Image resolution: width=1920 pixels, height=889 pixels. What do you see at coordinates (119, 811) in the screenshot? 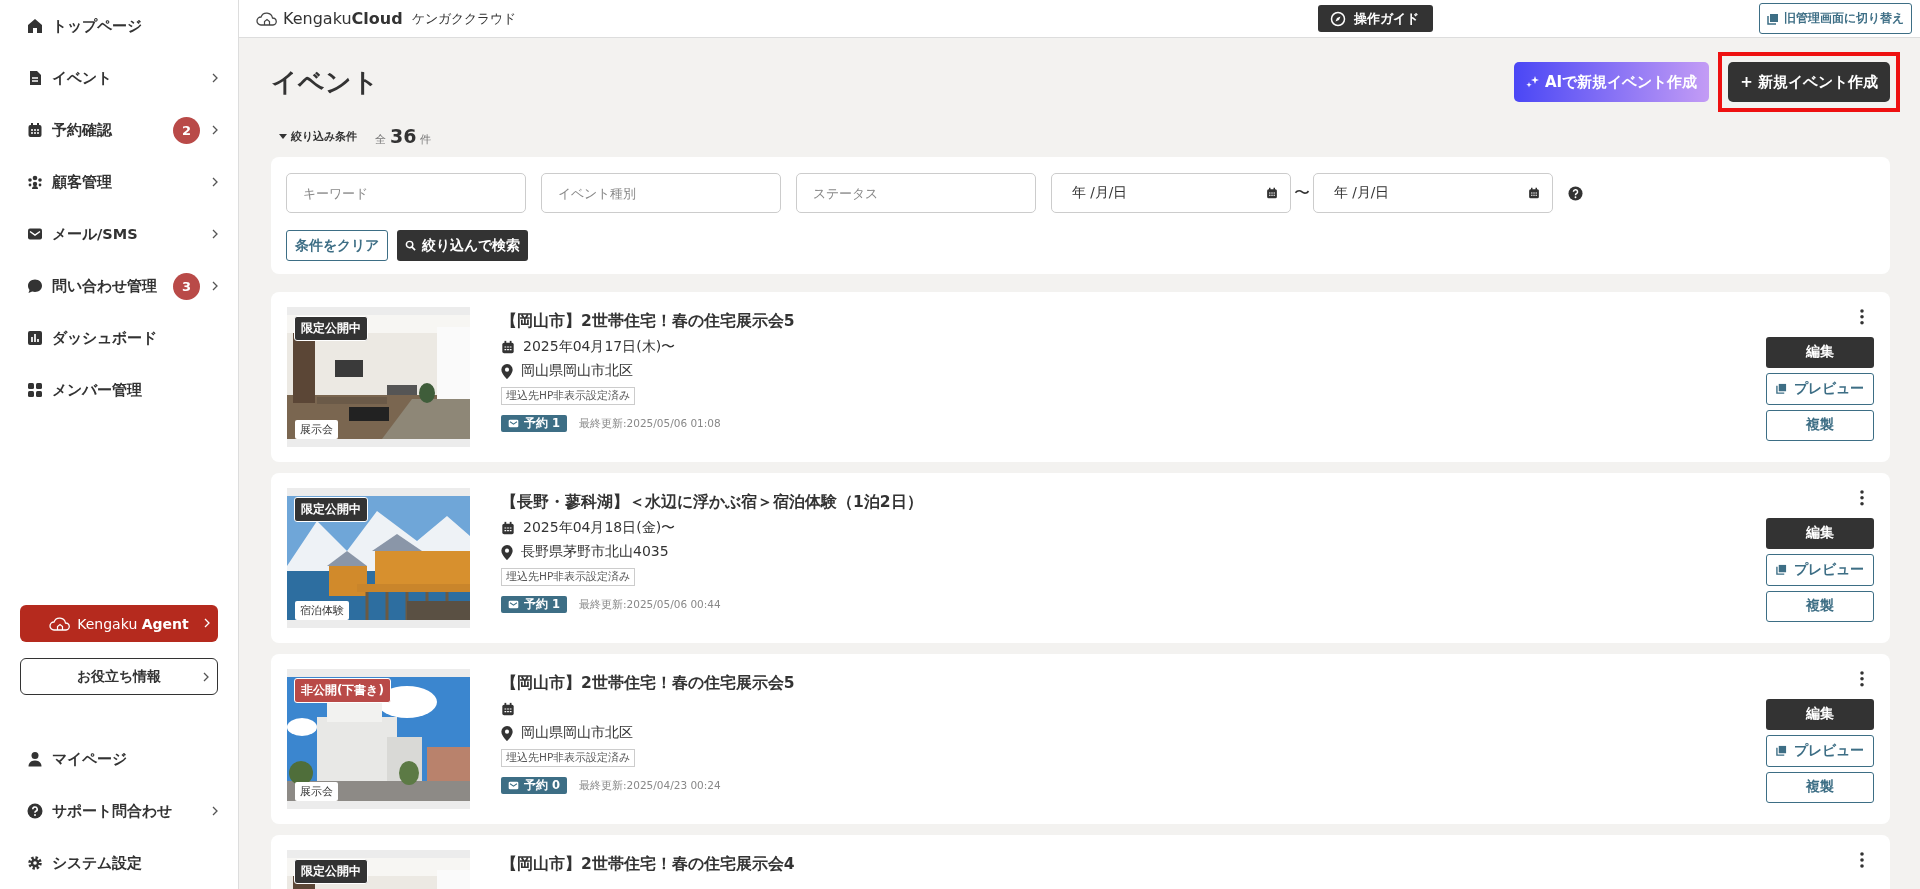
I see `sidebar-item: サポート問合わせ` at bounding box center [119, 811].